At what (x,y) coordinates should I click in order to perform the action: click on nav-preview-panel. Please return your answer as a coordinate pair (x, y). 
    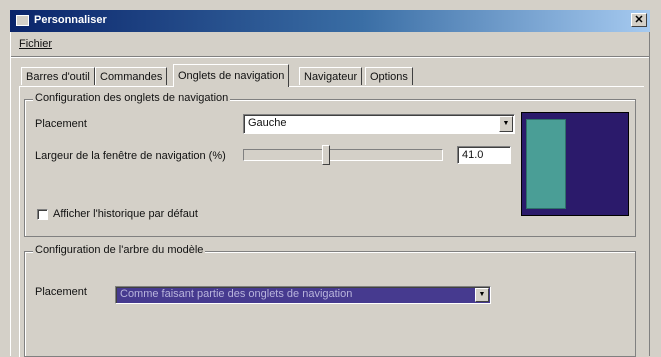
    Looking at the image, I should click on (546, 164).